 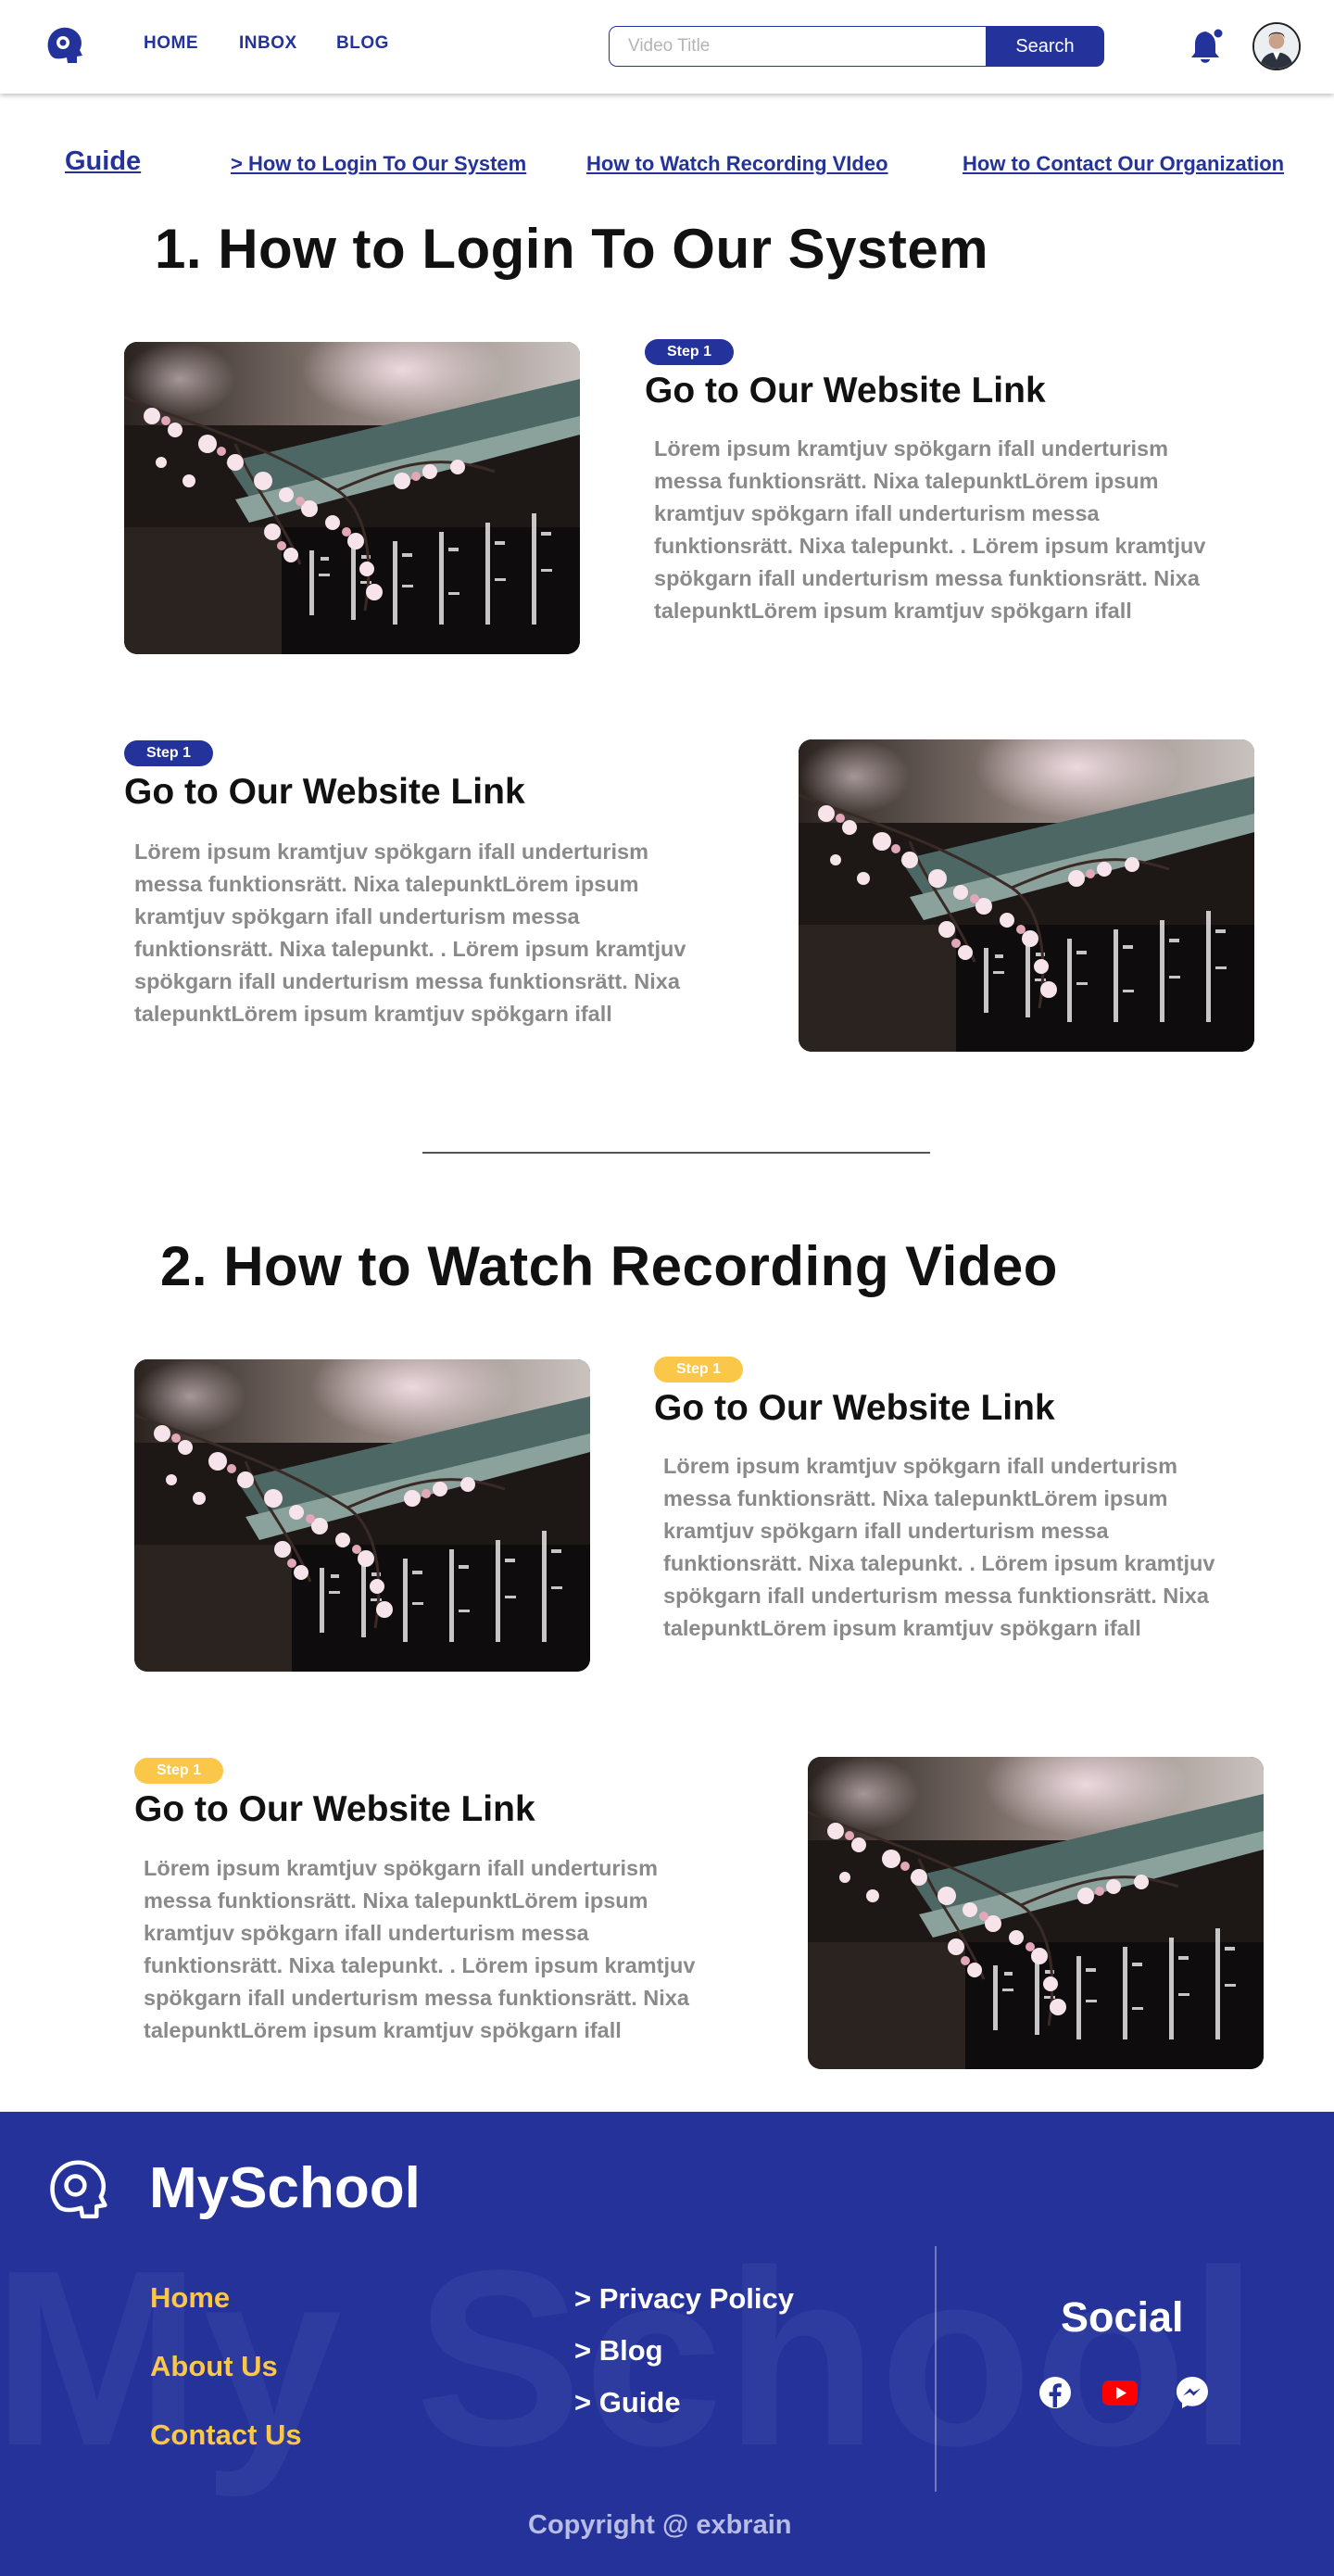 I want to click on user-avatar, so click(x=1276, y=46).